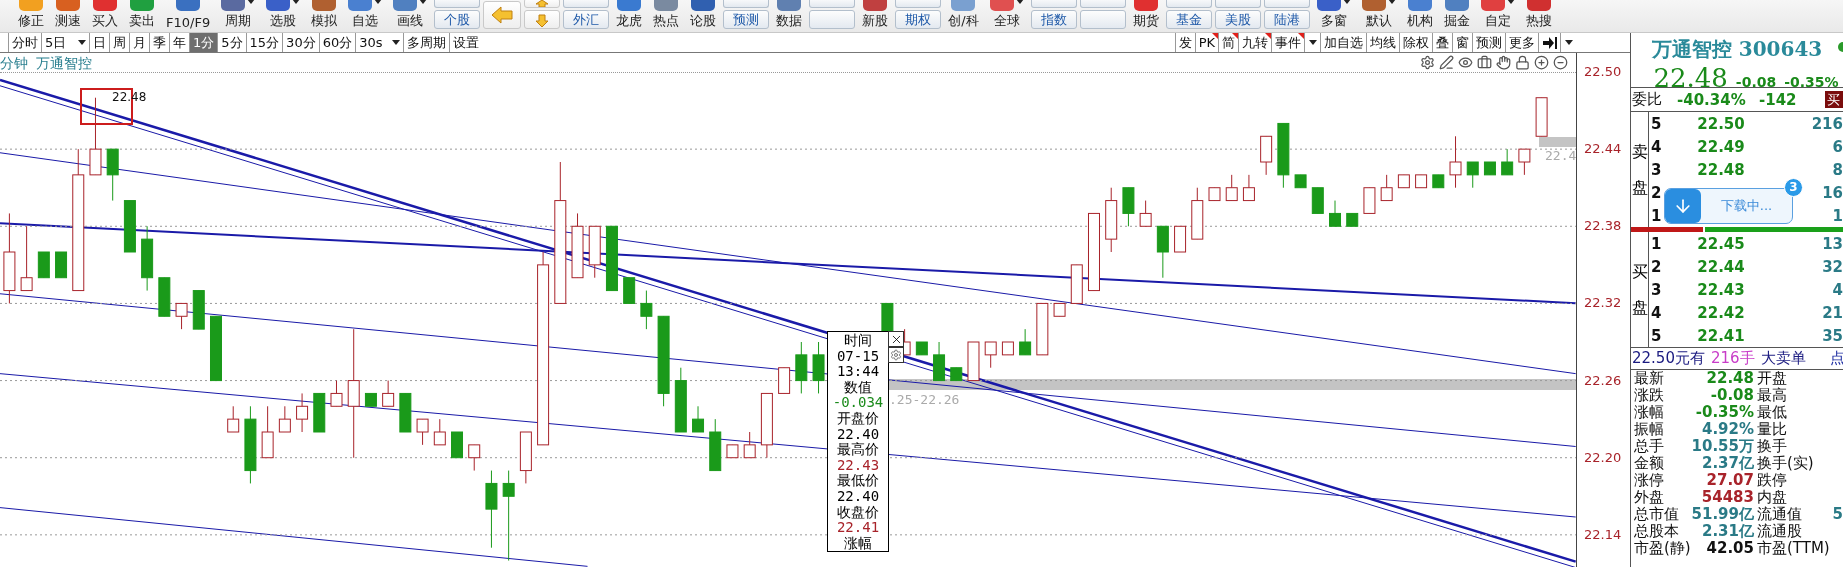 The width and height of the screenshot is (1843, 567). Describe the element at coordinates (1287, 42) in the screenshot. I see `chart-tool-button: 事件` at that location.